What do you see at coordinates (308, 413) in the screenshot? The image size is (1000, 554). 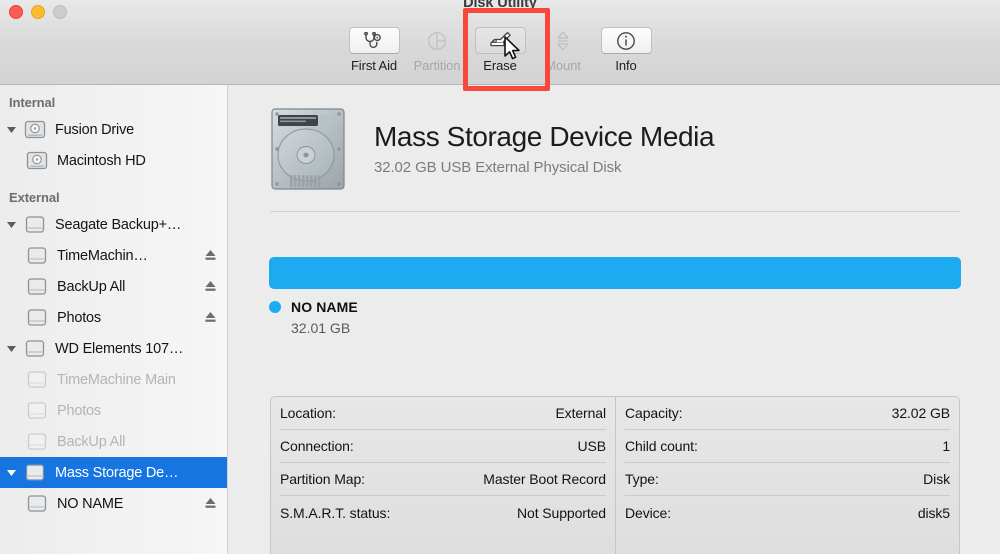 I see `info-label: Location:` at bounding box center [308, 413].